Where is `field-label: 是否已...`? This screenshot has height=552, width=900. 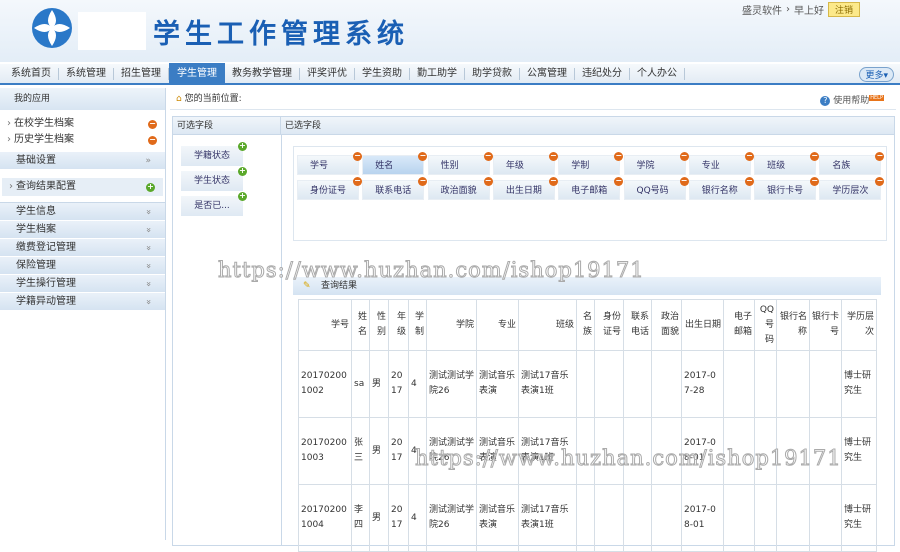
field-label: 是否已... is located at coordinates (212, 206).